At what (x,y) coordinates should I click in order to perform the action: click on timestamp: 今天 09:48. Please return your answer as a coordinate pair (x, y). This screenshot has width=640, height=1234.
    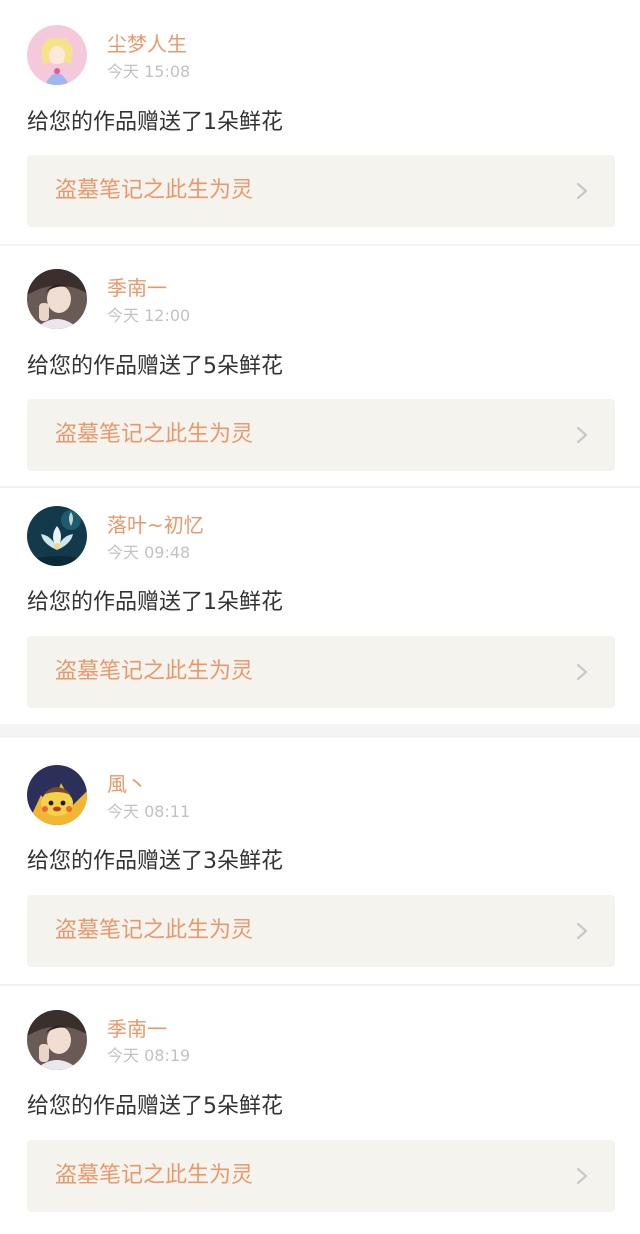
    Looking at the image, I should click on (149, 552).